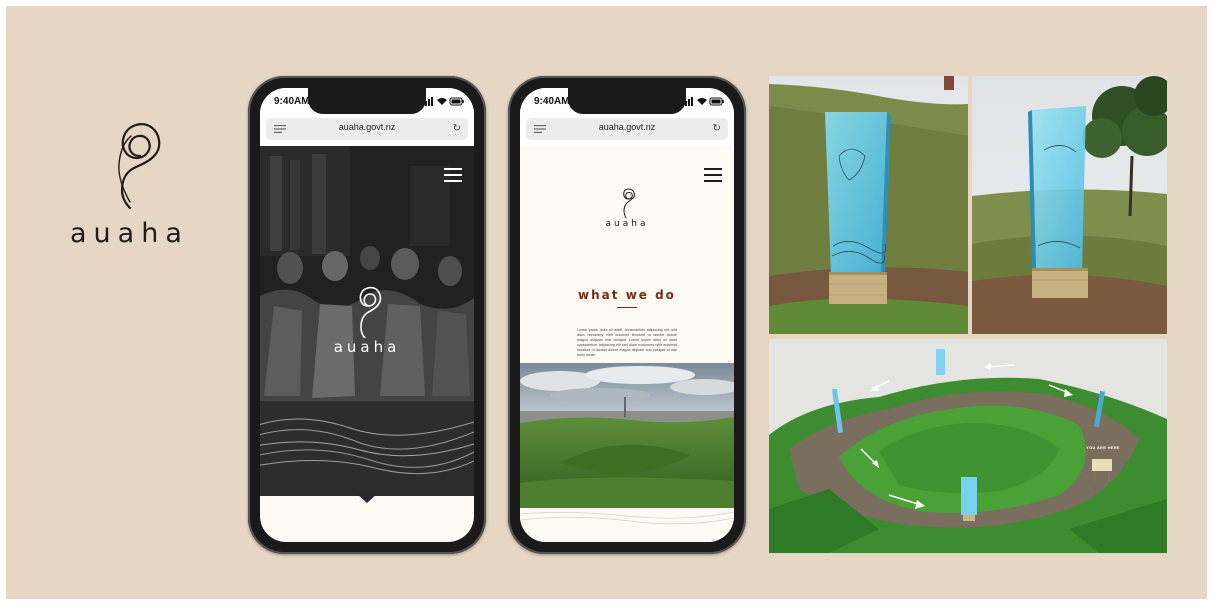 The image size is (1213, 605). I want to click on hero-image: auaha, so click(367, 321).